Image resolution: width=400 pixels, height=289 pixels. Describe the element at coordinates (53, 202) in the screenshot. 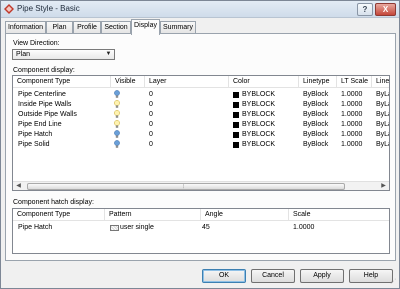

I see `hatch-display-label: Component hatch display:` at that location.